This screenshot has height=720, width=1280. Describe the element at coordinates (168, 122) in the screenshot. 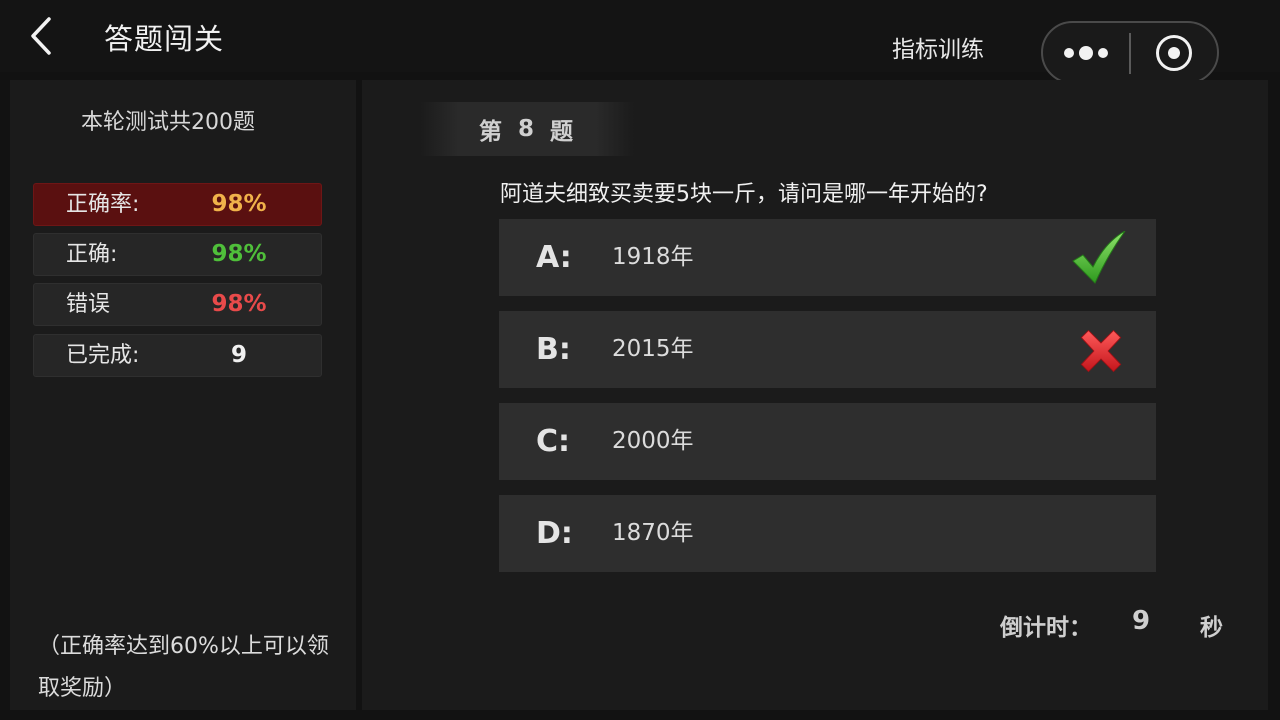

I see `round-info: 本轮测试共200题` at that location.